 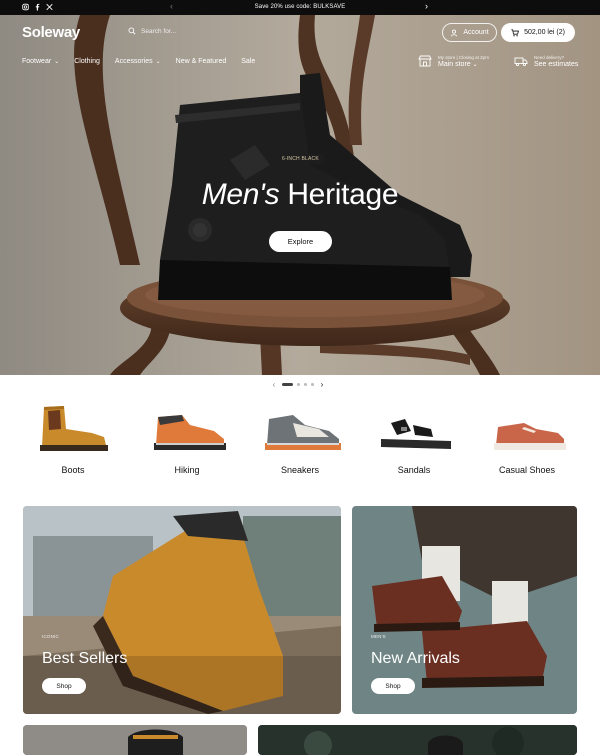 I want to click on promo-card-best-sellers: ICONIC Best Sellers Shop, so click(x=182, y=610).